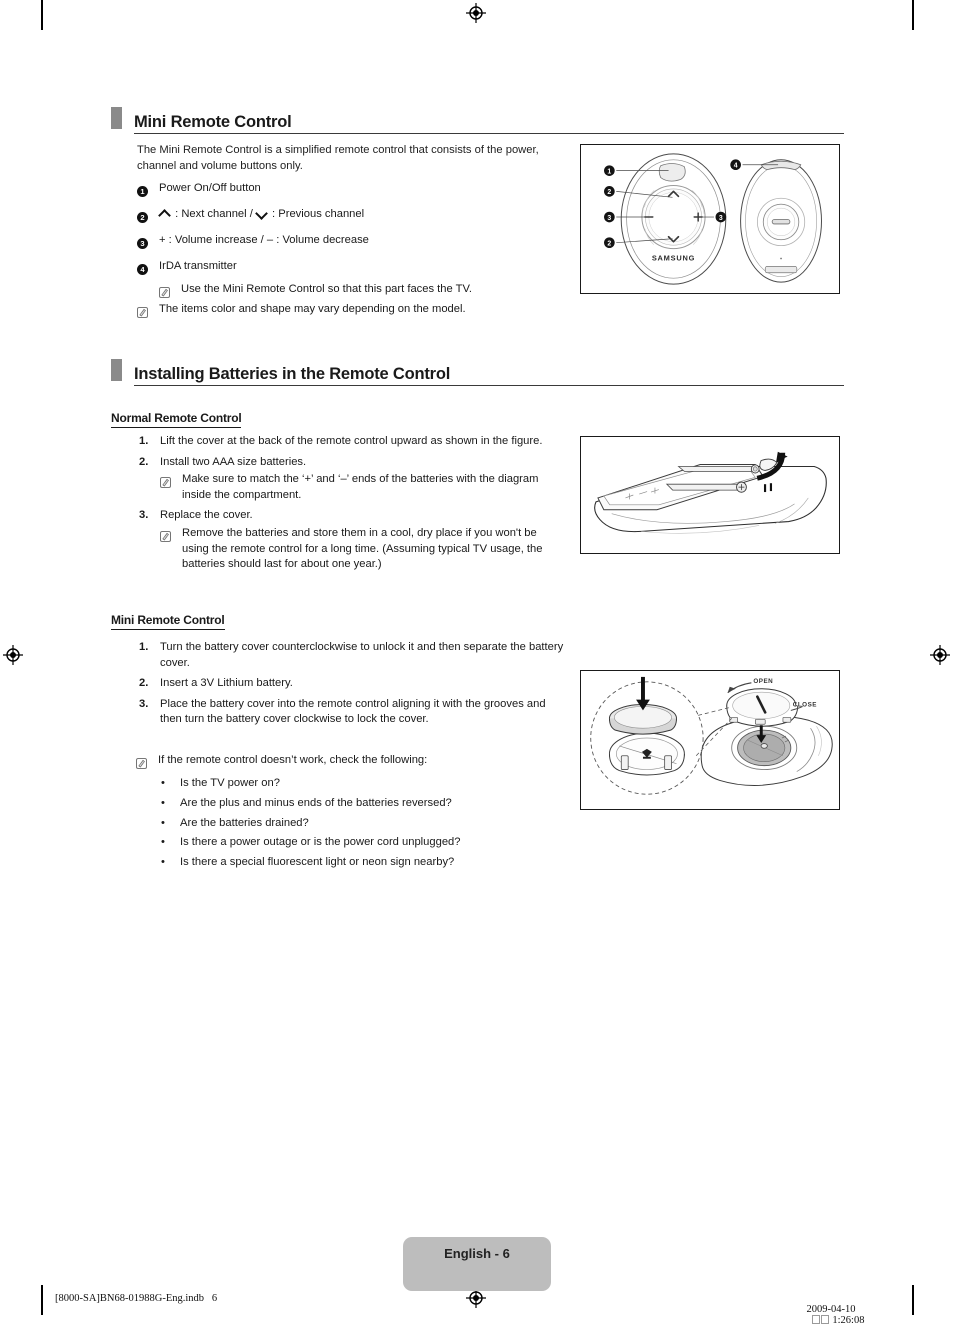 This screenshot has width=954, height=1337. I want to click on open-label: OPEN, so click(763, 681).